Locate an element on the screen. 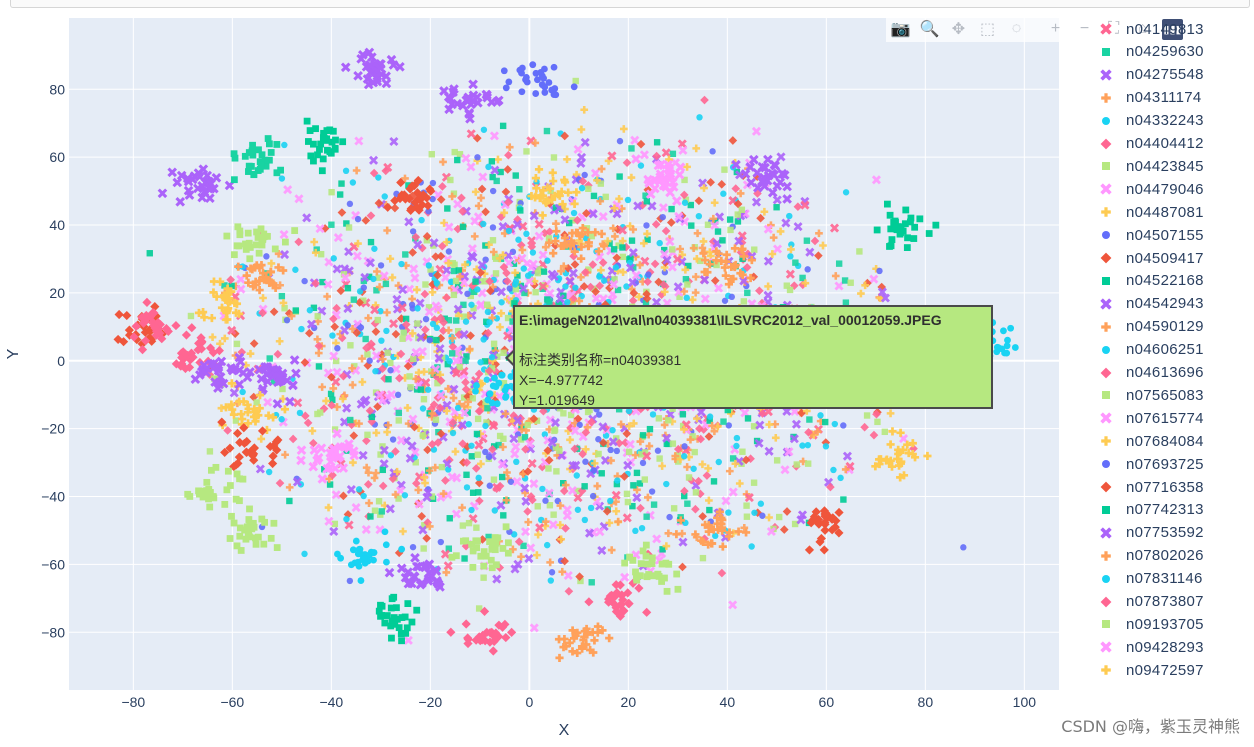 Image resolution: width=1254 pixels, height=747 pixels. camera-icon: 📷 is located at coordinates (900, 29).